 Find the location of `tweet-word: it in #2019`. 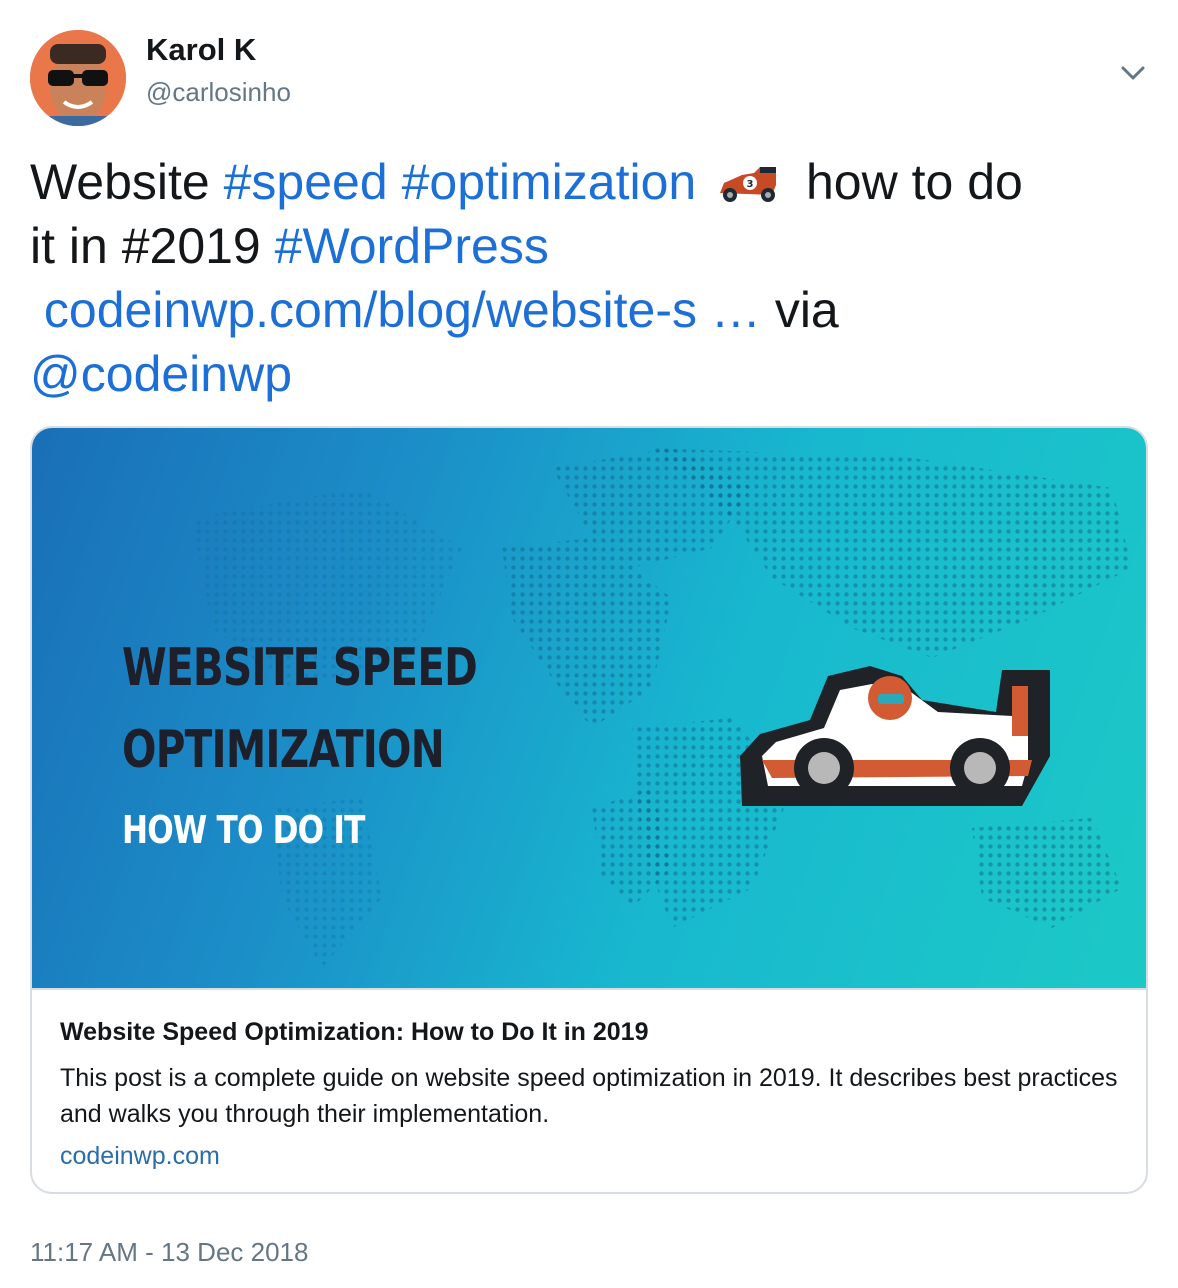

tweet-word: it in #2019 is located at coordinates (145, 246).